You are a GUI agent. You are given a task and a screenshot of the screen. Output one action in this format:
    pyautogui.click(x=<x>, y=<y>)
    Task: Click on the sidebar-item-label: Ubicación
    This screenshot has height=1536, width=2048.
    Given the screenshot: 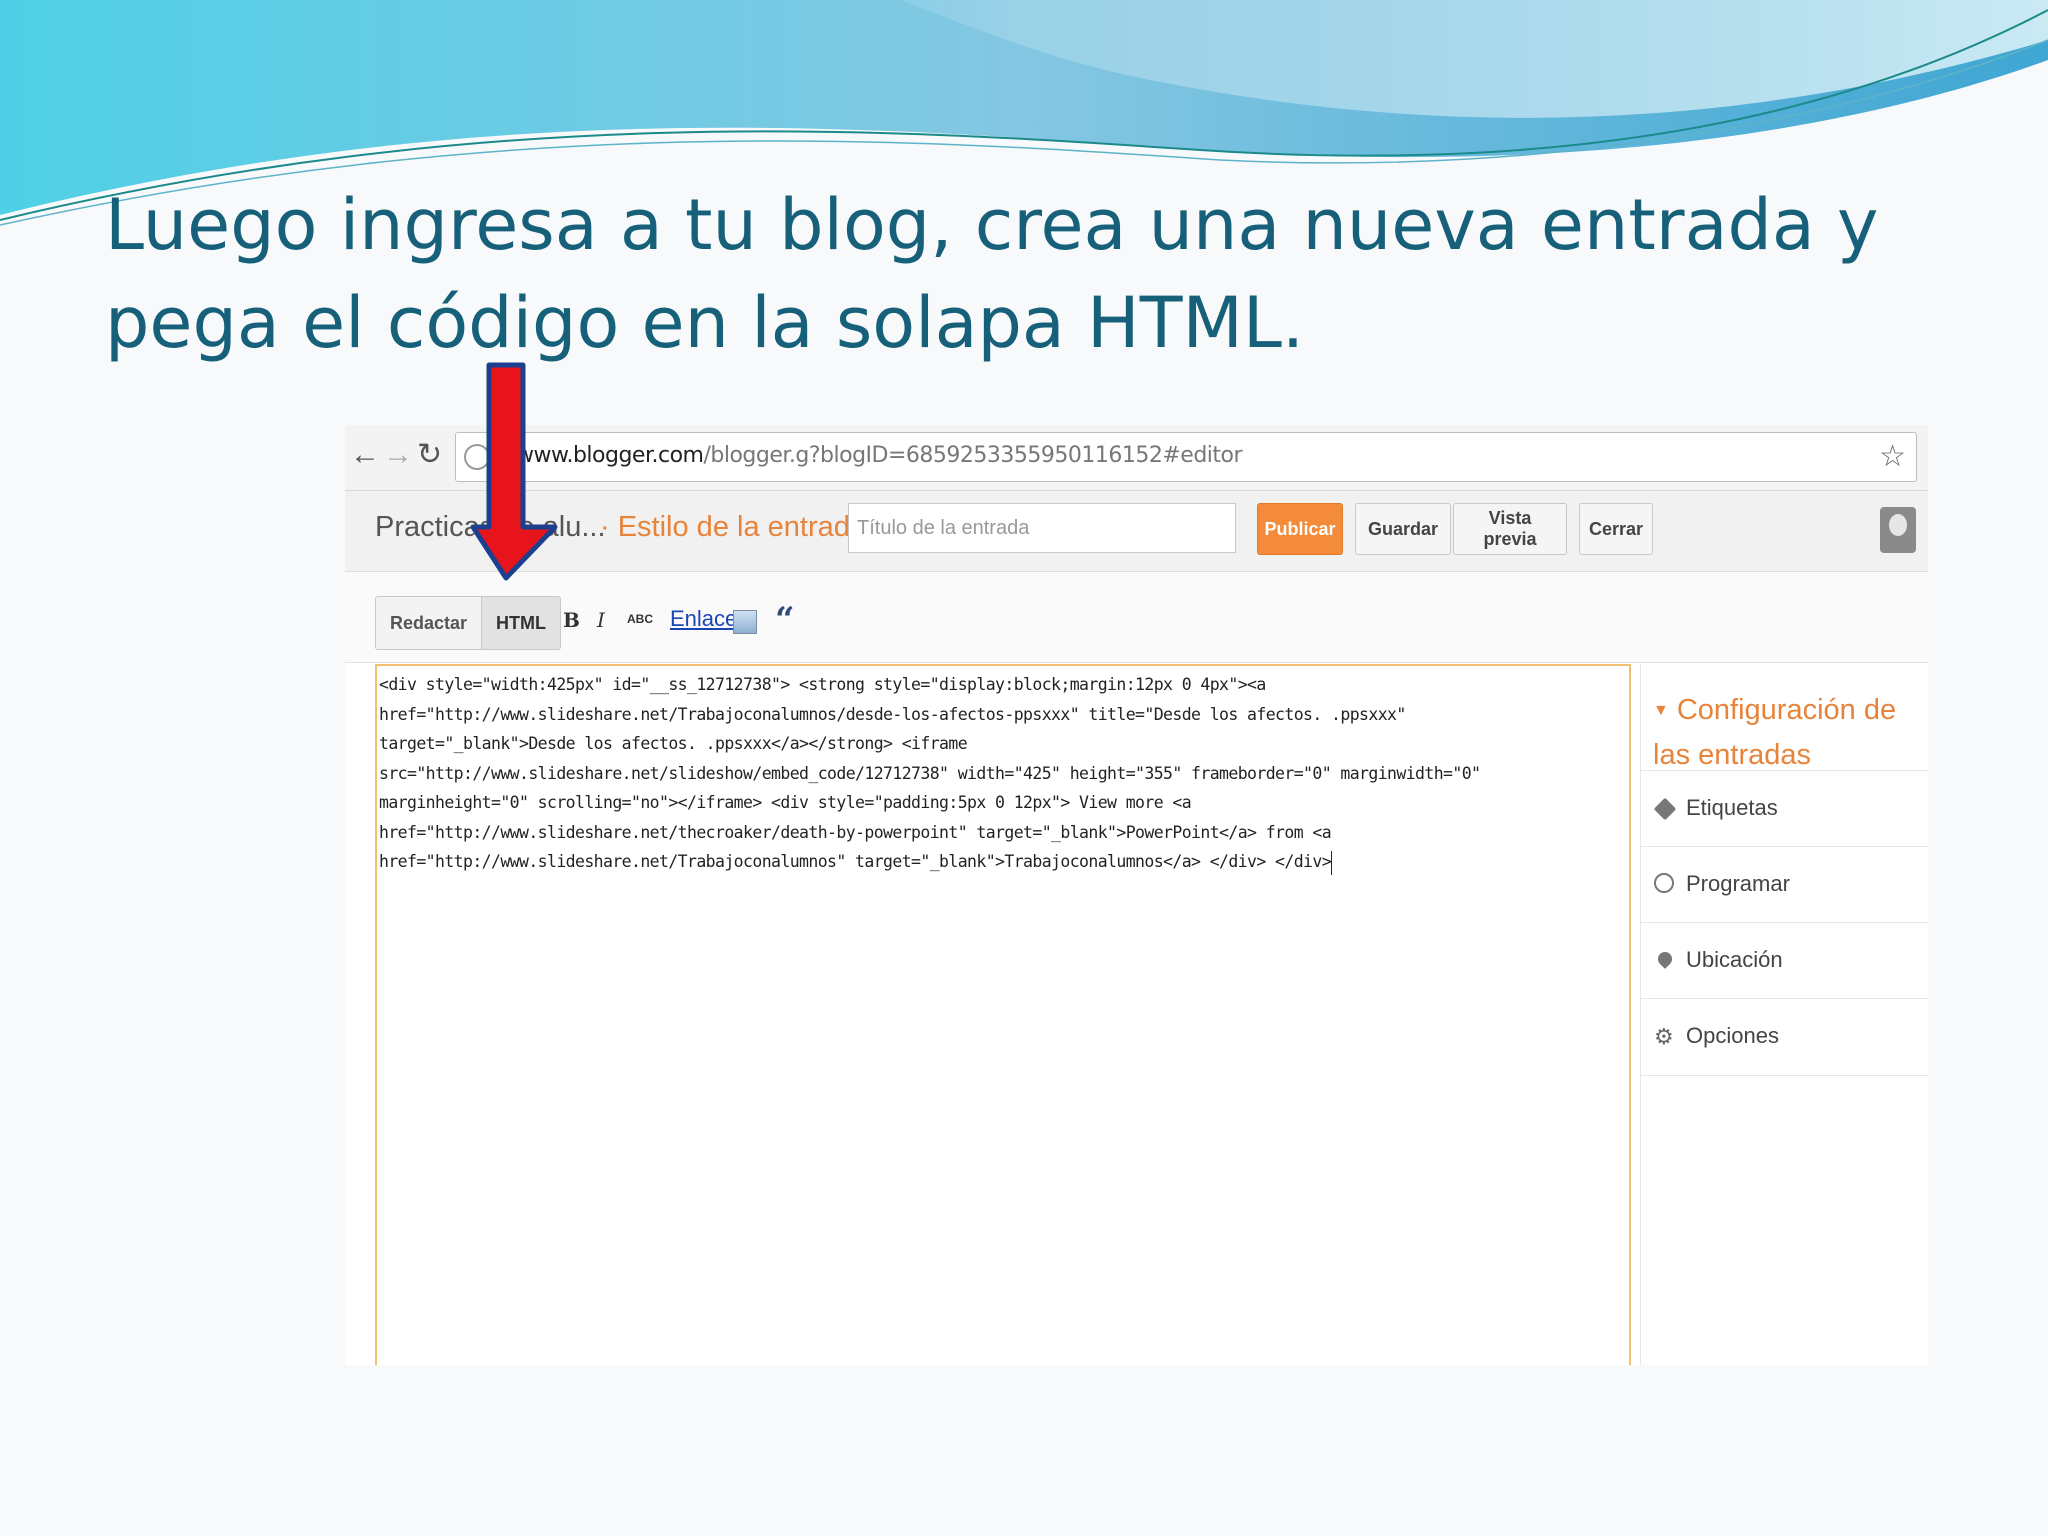 What is the action you would take?
    pyautogui.click(x=1734, y=959)
    